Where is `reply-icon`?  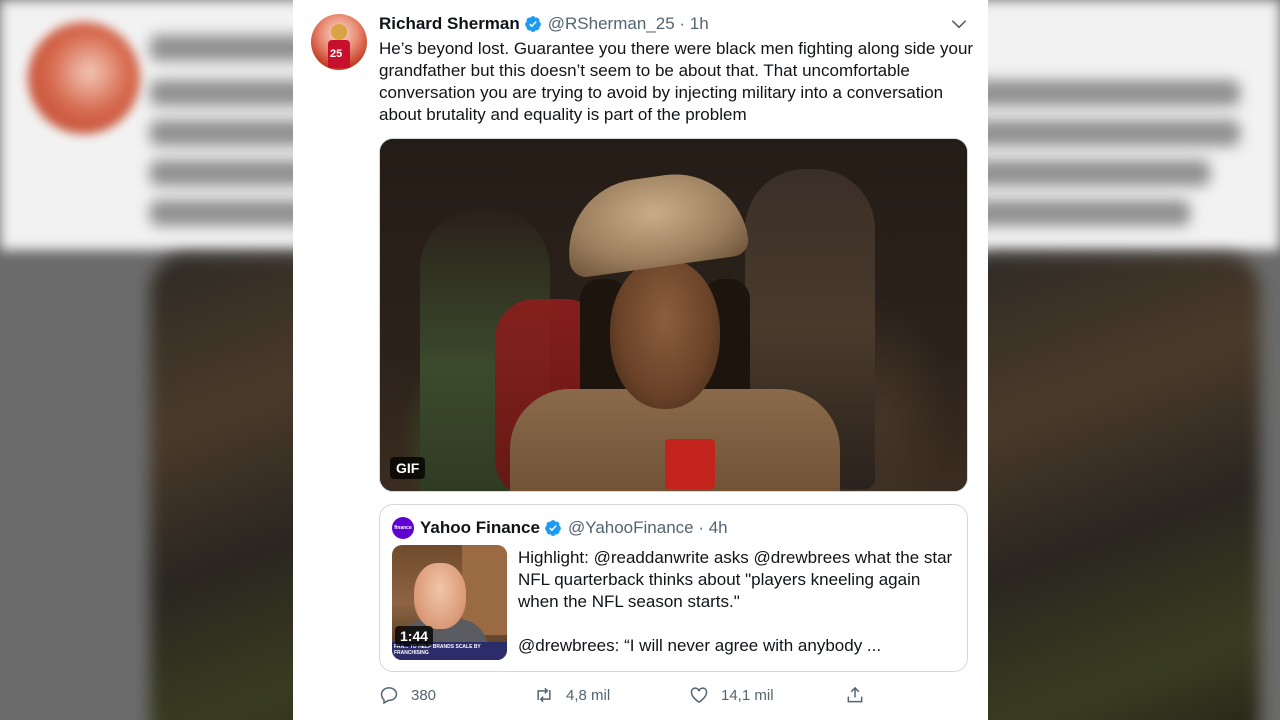 reply-icon is located at coordinates (389, 696).